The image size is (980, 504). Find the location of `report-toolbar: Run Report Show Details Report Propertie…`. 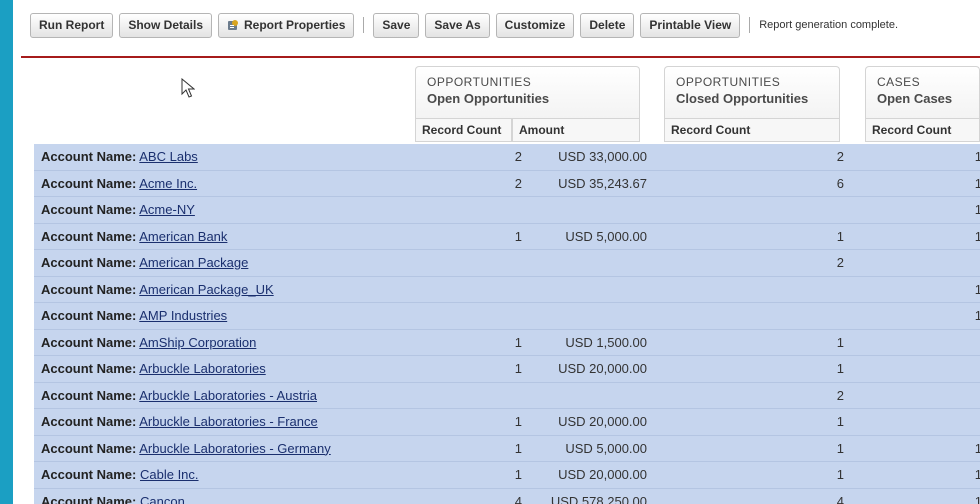

report-toolbar: Run Report Show Details Report Propertie… is located at coordinates (496, 25).